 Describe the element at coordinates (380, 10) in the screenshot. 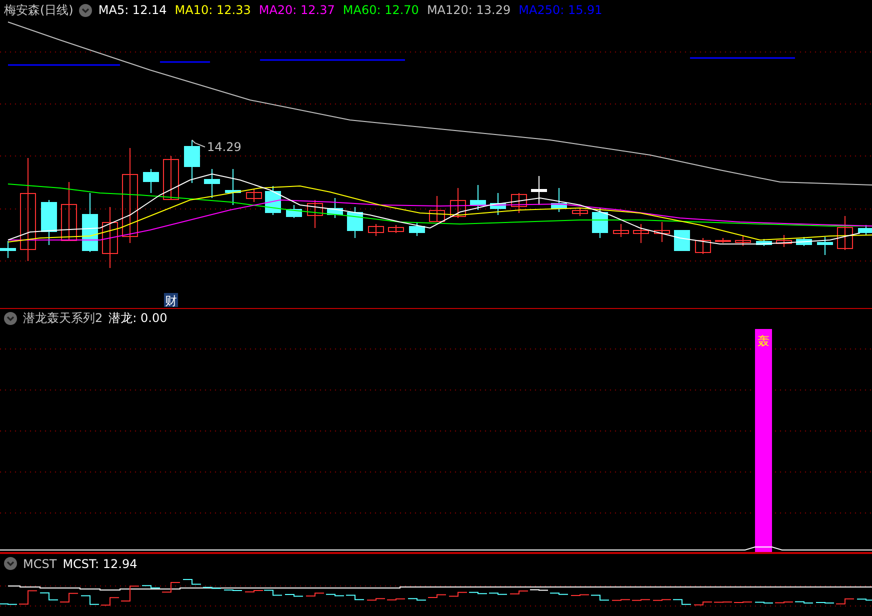

I see `moving-average-value: MA60: 12.70` at that location.